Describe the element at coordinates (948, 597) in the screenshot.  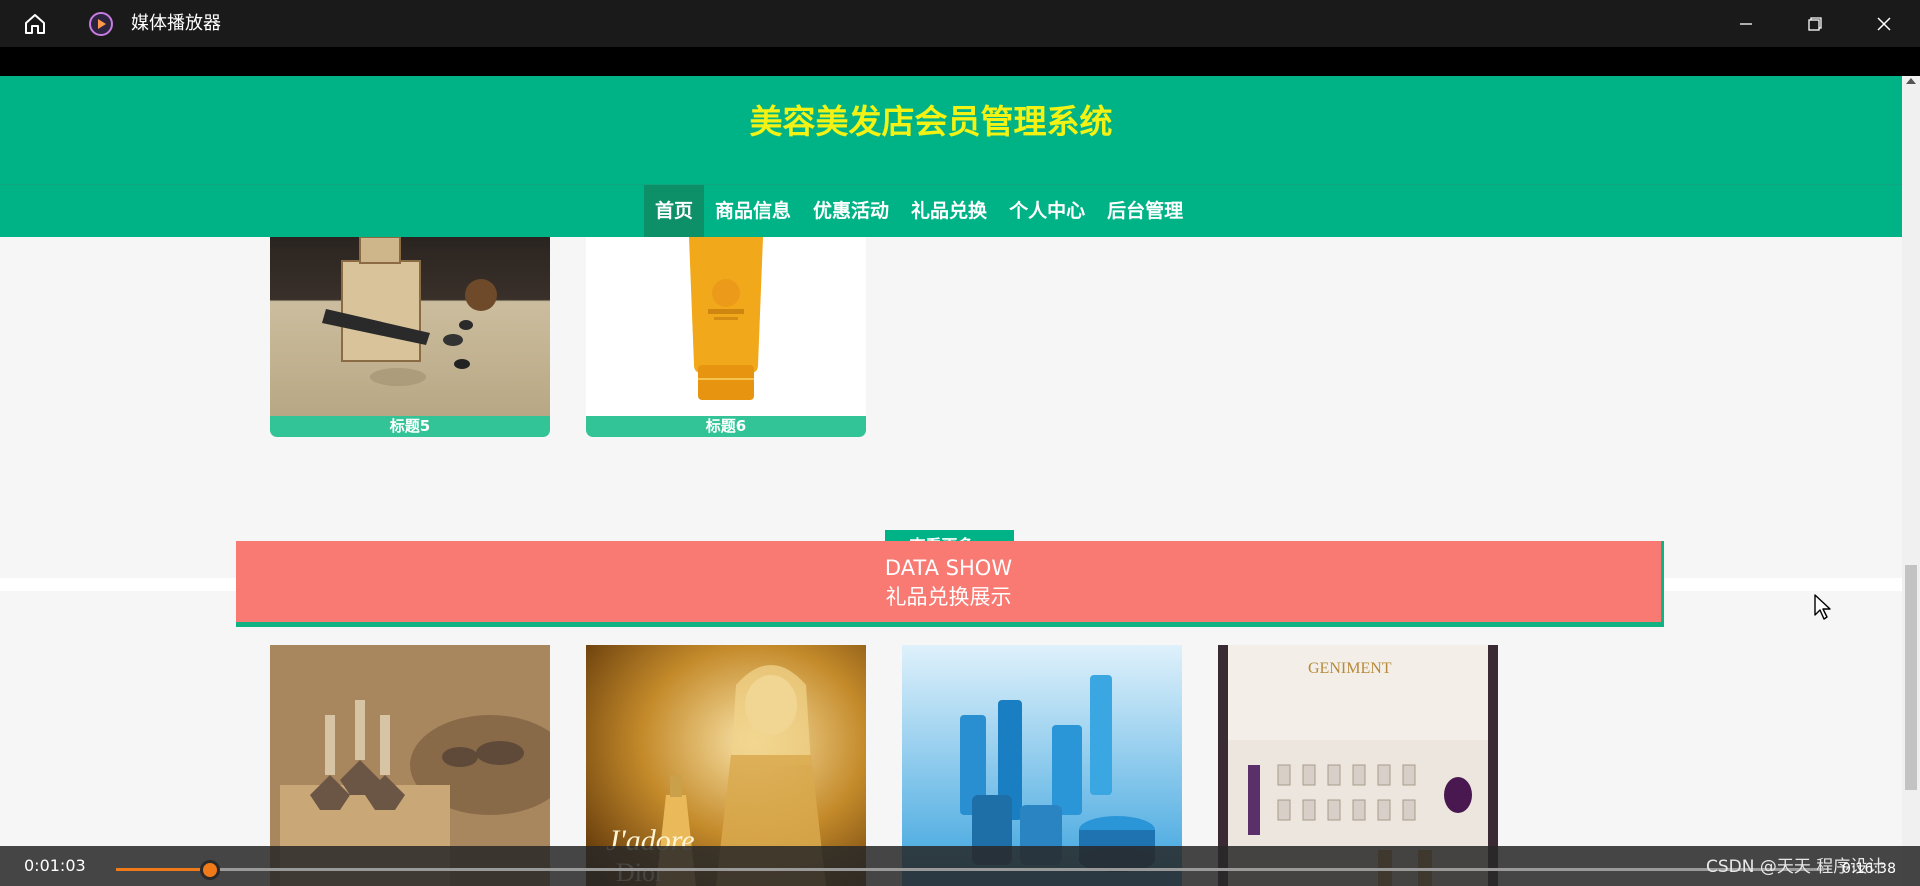
I see `section-title-cn: 礼品兑换展示` at that location.